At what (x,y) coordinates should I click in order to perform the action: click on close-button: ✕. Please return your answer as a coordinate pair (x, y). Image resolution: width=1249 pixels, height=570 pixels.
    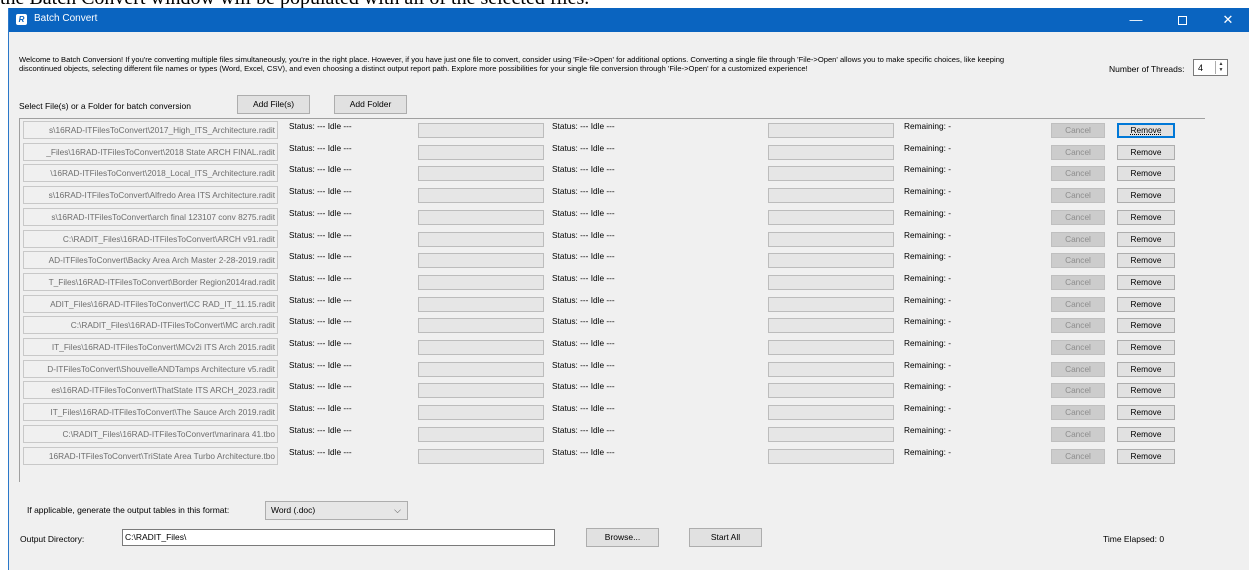
    Looking at the image, I should click on (1228, 20).